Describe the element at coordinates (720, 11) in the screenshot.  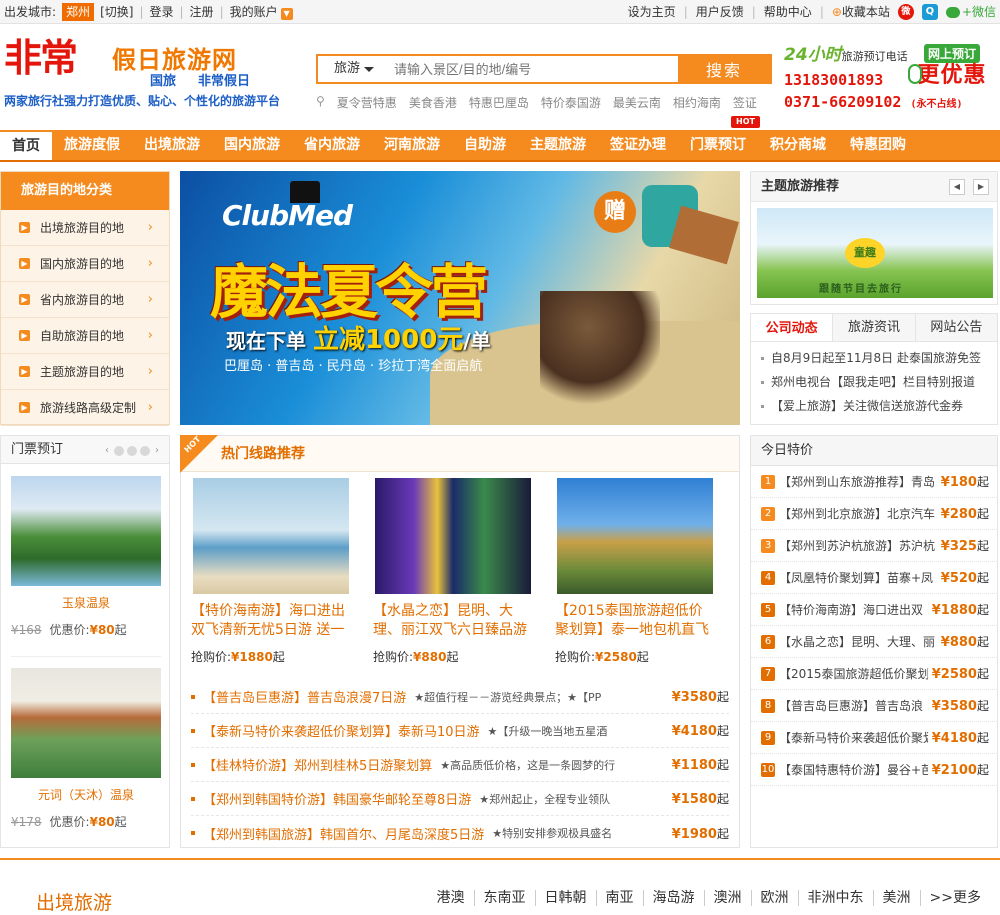
I see `feedback-link: 用户反馈` at that location.